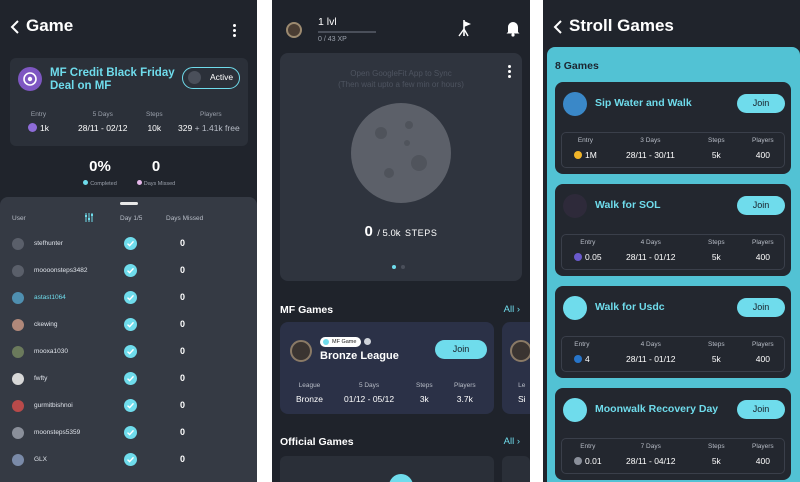  I want to click on flag-icon, so click(466, 28).